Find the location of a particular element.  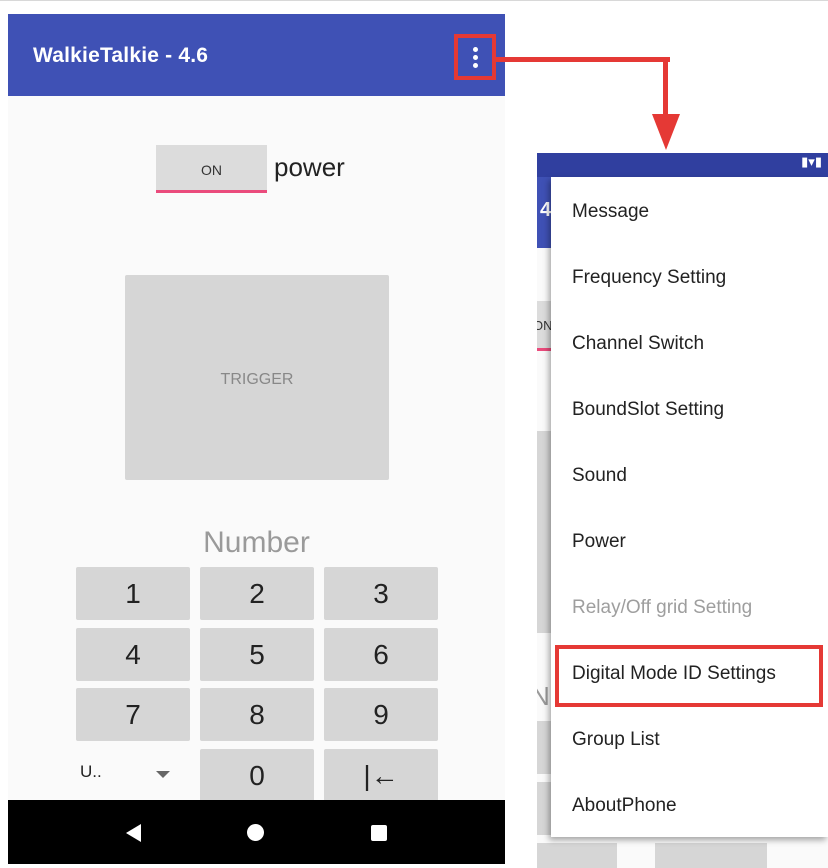

key-4: 4 is located at coordinates (133, 654).